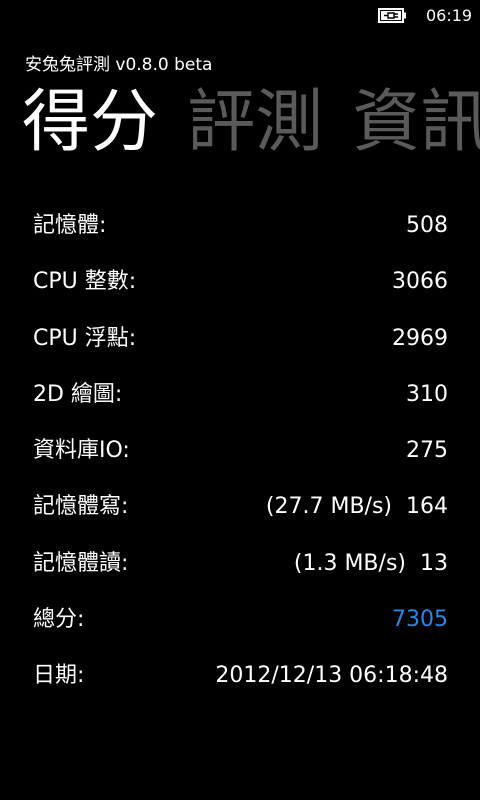 The image size is (480, 800). What do you see at coordinates (420, 282) in the screenshot?
I see `cpu-integer-score: 3066` at bounding box center [420, 282].